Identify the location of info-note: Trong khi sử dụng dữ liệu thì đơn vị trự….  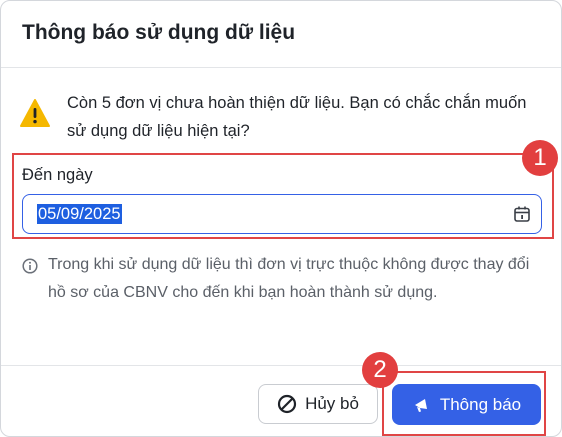
(289, 278).